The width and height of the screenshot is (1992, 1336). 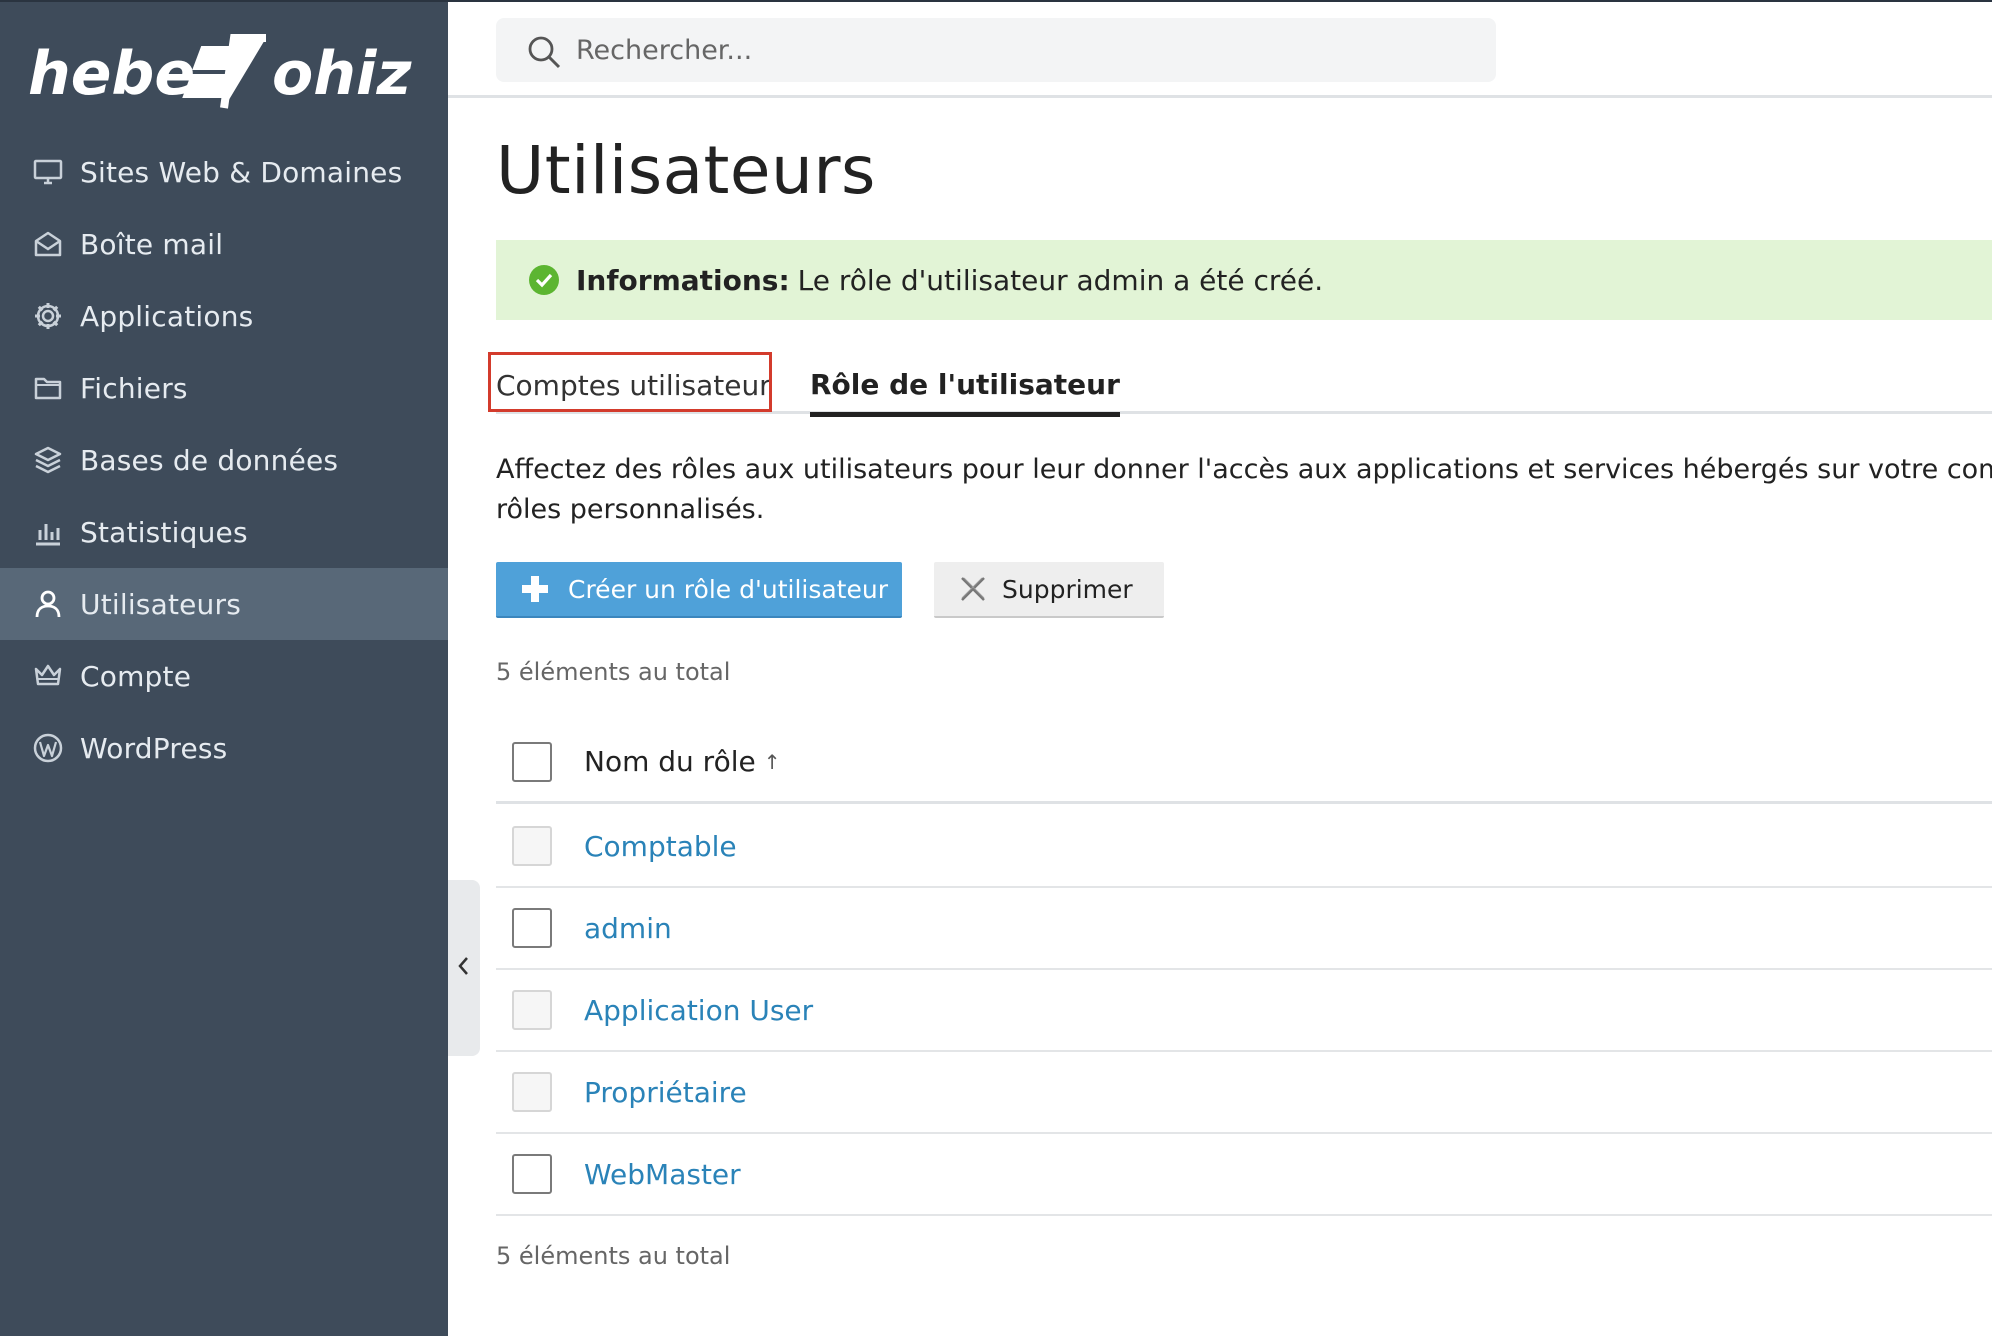 What do you see at coordinates (48, 388) in the screenshot?
I see `folder-icon` at bounding box center [48, 388].